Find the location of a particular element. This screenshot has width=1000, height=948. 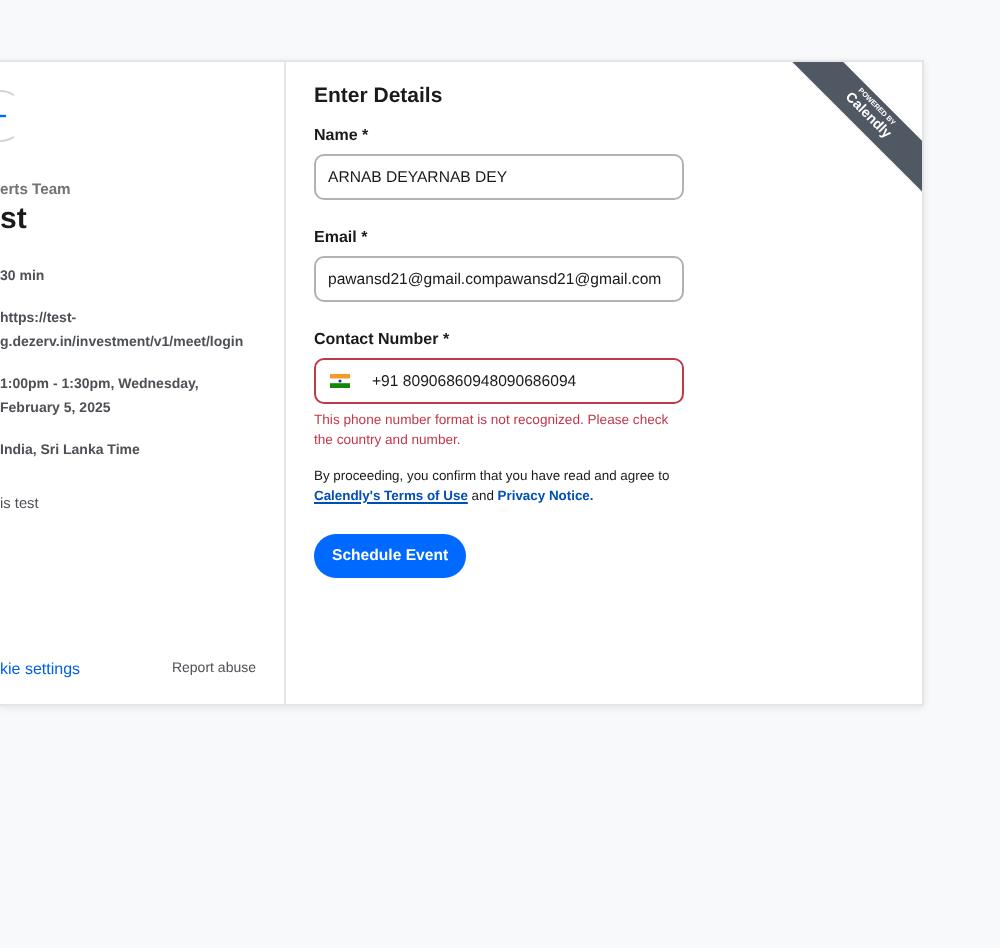

form-title: Enter Details is located at coordinates (378, 97).